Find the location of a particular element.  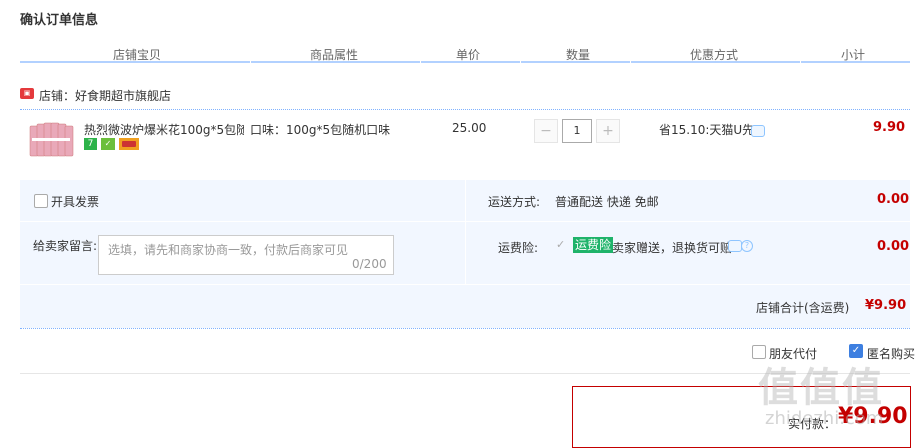

item-subtotal: 9.90 is located at coordinates (889, 127).